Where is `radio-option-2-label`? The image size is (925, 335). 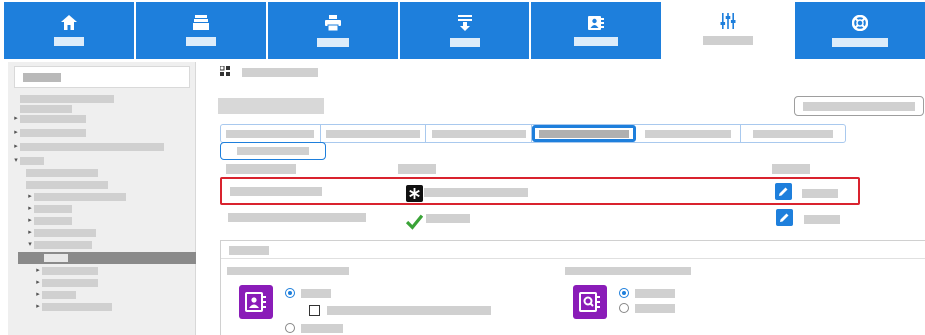 radio-option-2-label is located at coordinates (322, 328).